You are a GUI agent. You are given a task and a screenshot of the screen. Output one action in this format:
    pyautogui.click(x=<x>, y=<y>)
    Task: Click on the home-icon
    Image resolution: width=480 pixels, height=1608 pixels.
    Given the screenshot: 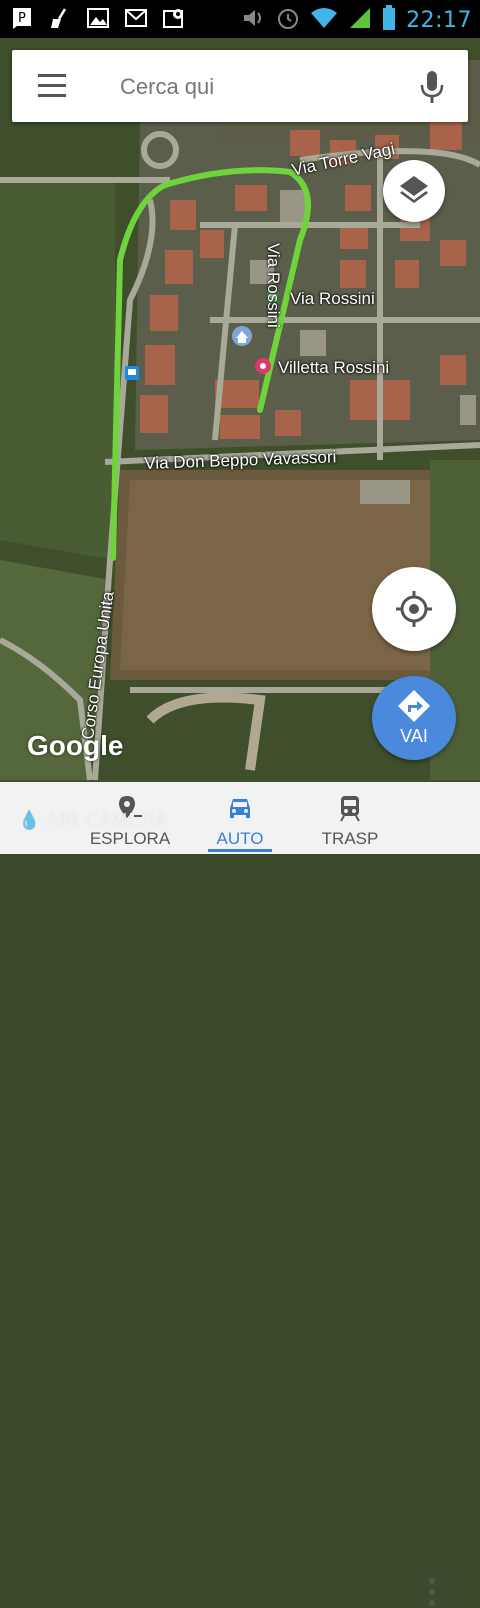 What is the action you would take?
    pyautogui.click(x=242, y=336)
    